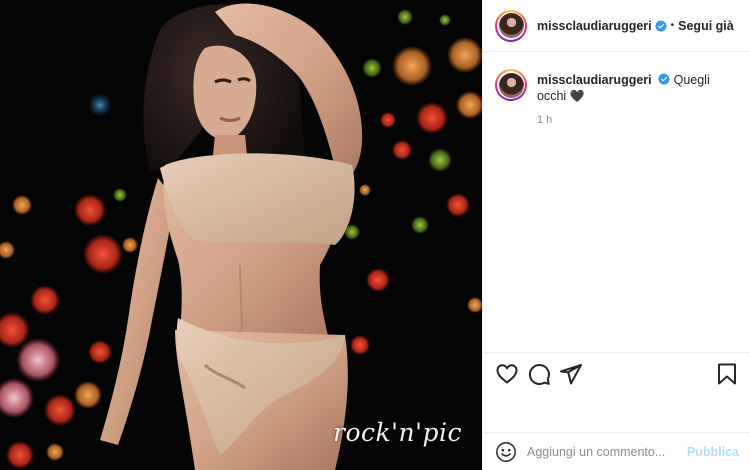  I want to click on publish-button: Pubblica, so click(713, 452).